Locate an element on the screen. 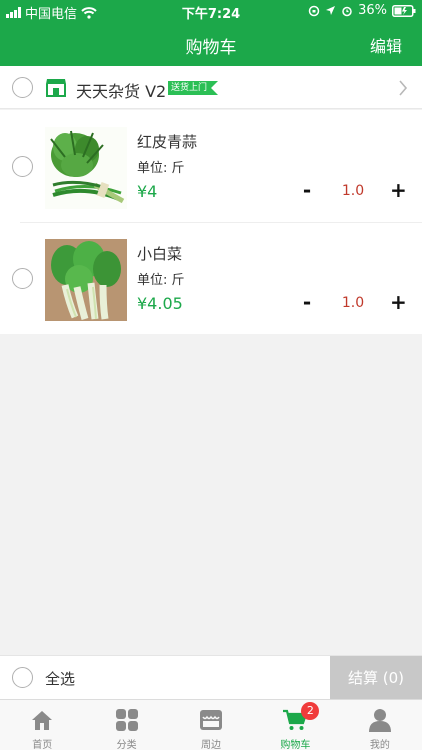 Image resolution: width=422 pixels, height=750 pixels. alarm-icon is located at coordinates (347, 11).